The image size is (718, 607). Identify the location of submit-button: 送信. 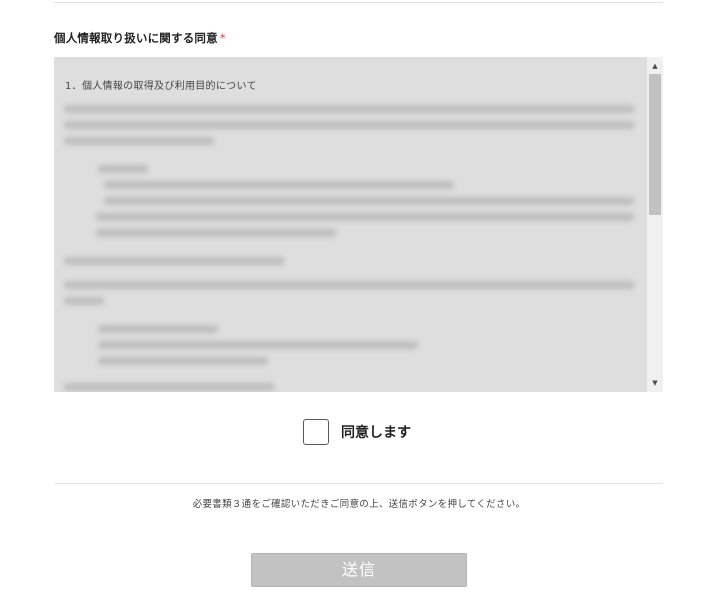
(359, 570).